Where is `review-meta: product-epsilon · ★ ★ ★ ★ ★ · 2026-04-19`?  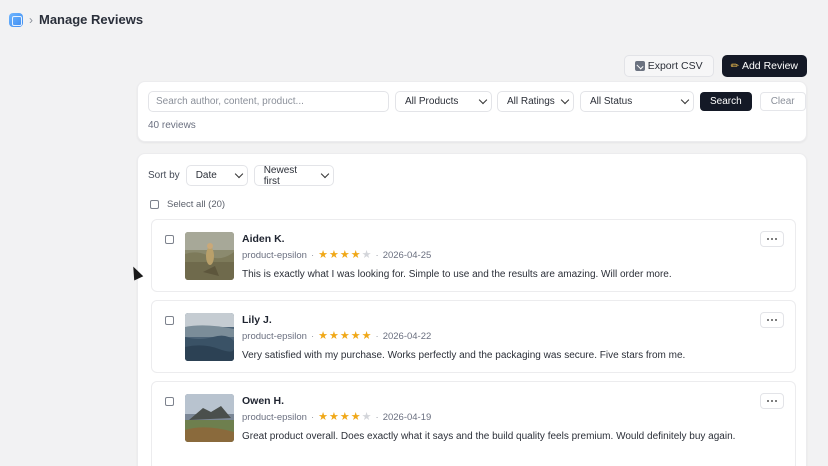
review-meta: product-epsilon · ★ ★ ★ ★ ★ · 2026-04-19 is located at coordinates (337, 418).